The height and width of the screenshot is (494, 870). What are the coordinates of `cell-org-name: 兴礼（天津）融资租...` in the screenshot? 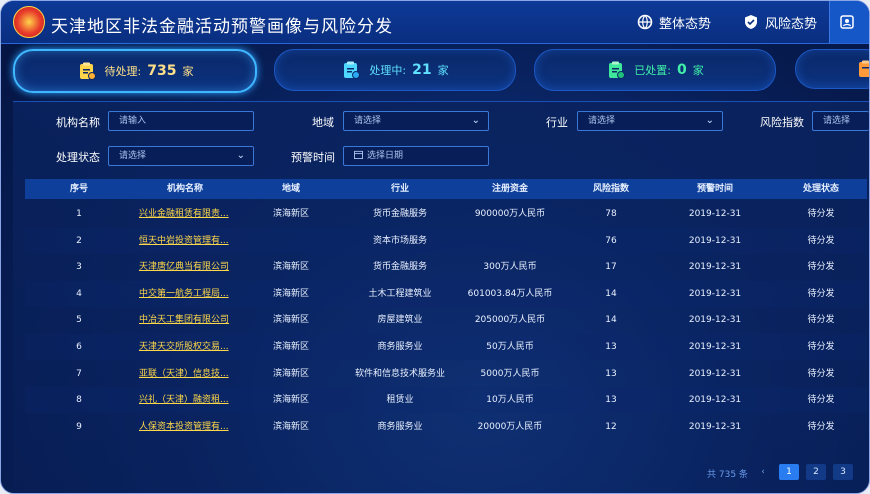 It's located at (189, 400).